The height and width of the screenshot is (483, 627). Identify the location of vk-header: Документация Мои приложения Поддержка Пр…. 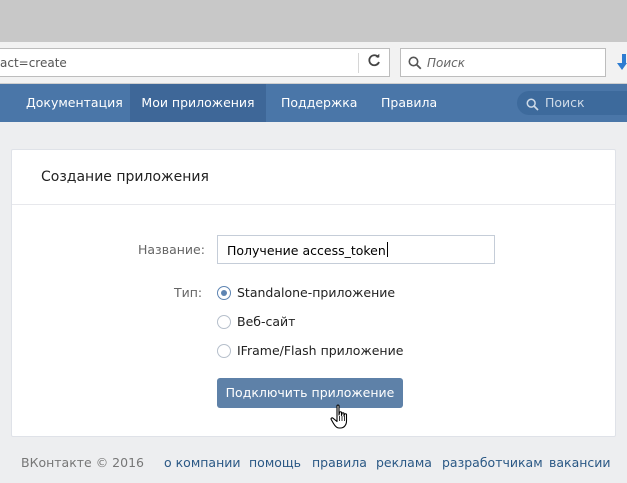
(313, 103).